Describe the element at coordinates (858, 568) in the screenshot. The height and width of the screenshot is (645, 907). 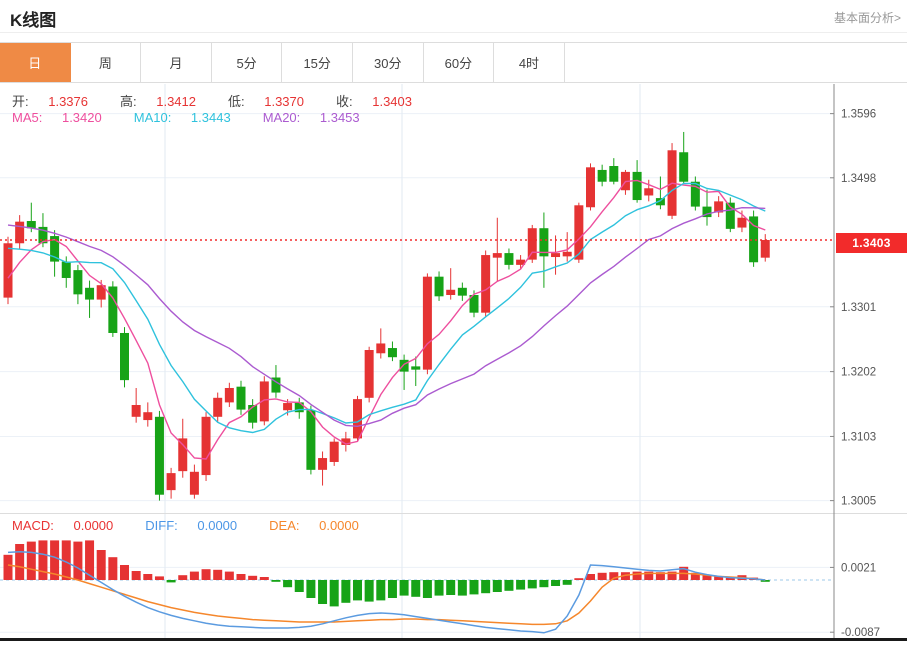
I see `macd-tick-label: 0.0021` at that location.